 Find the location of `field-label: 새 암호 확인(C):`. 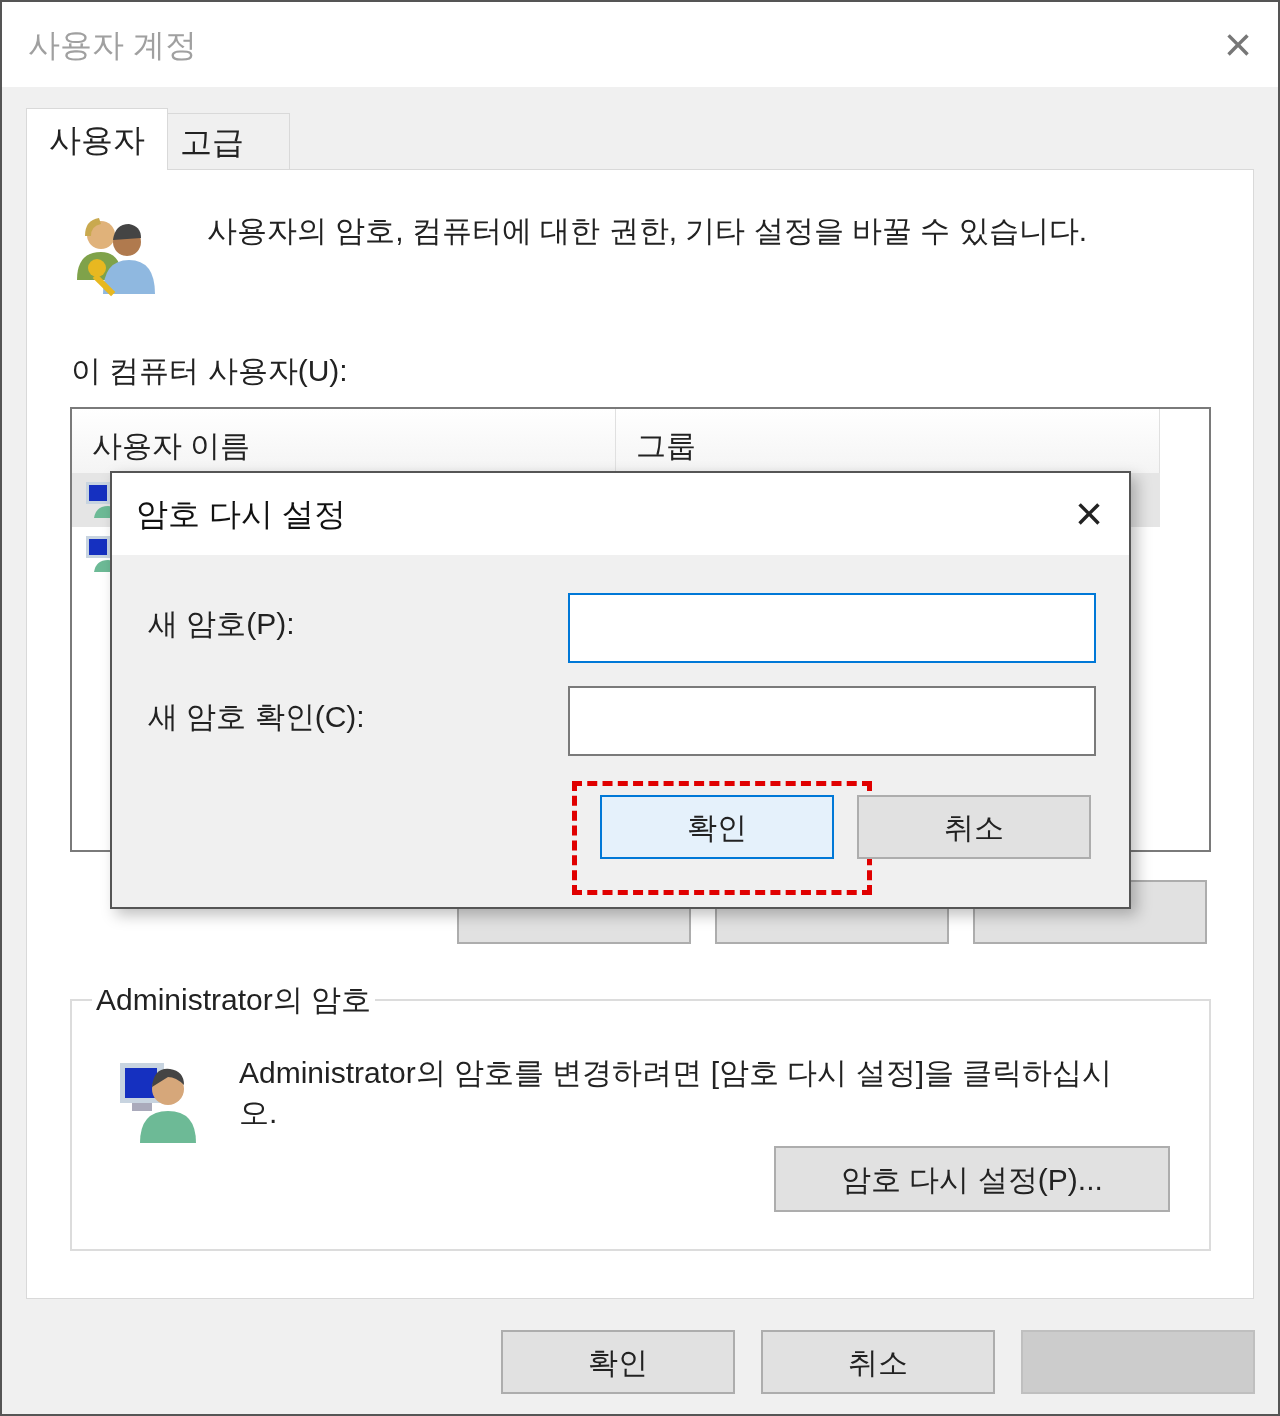

field-label: 새 암호 확인(C): is located at coordinates (256, 717).